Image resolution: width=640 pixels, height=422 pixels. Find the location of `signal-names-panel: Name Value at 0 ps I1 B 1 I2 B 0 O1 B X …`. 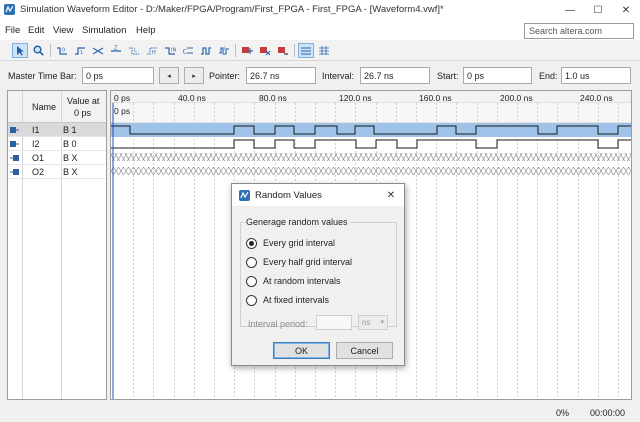

signal-names-panel: Name Value at 0 ps I1 B 1 I2 B 0 O1 B X … is located at coordinates (57, 245).